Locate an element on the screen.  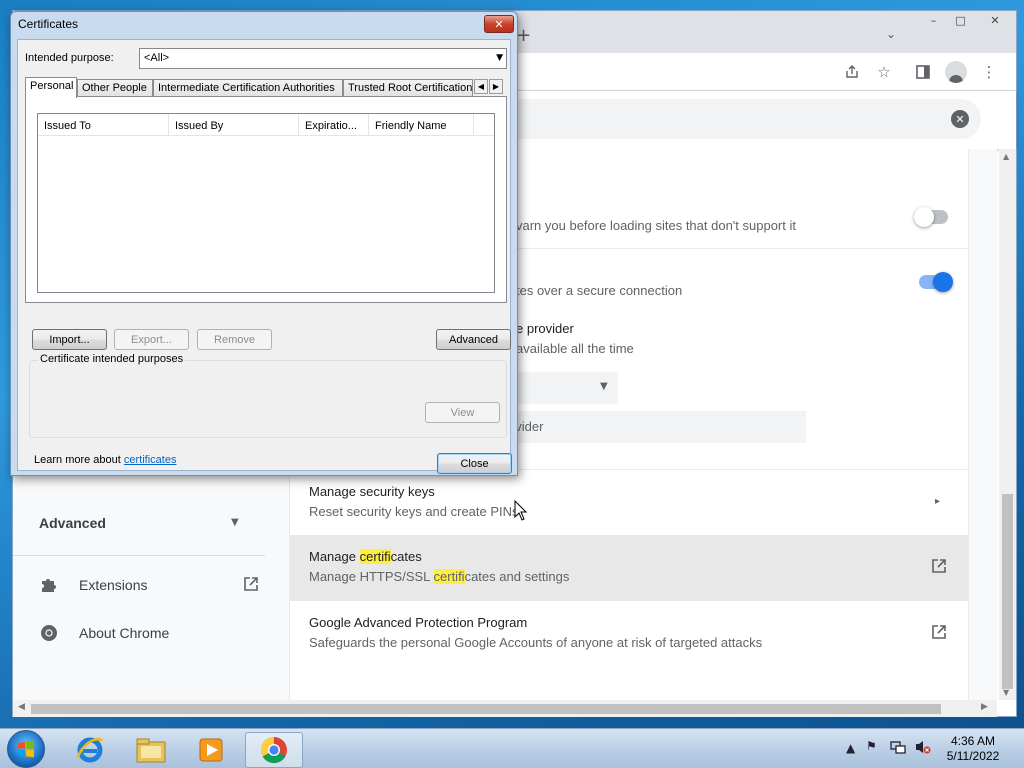
horizontal-scrollbar: ◀ ▶ is located at coordinates (505, 708).